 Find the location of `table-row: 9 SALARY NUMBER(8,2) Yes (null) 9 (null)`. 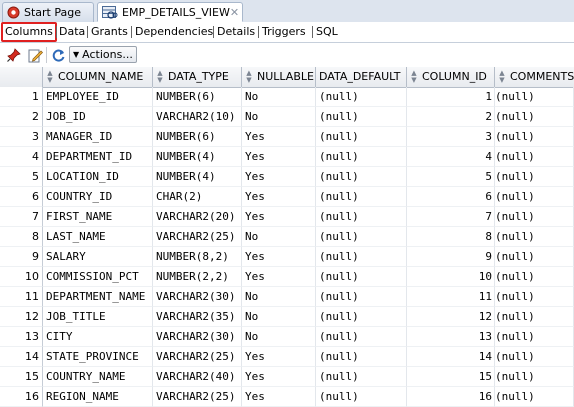

table-row: 9 SALARY NUMBER(8,2) Yes (null) 9 (null) is located at coordinates (287, 257).